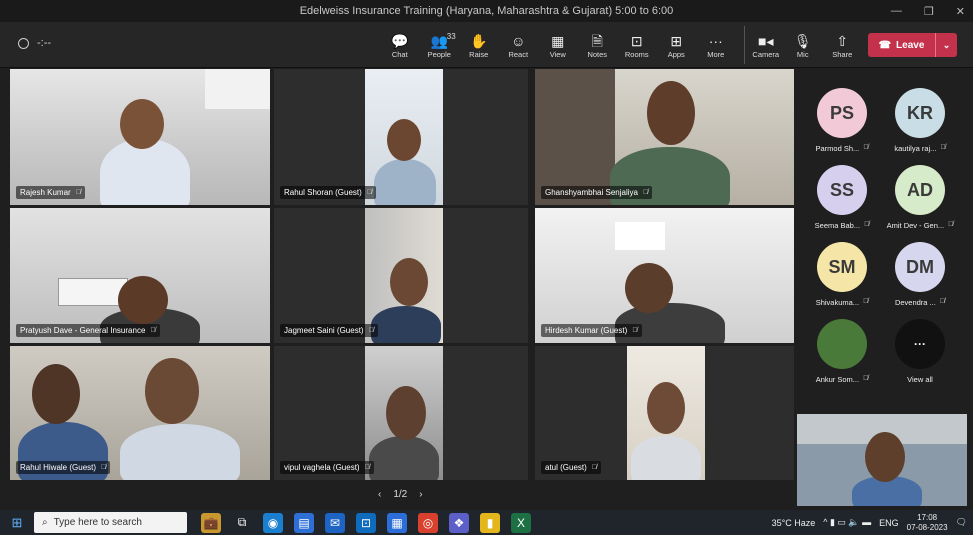 This screenshot has height=535, width=973. Describe the element at coordinates (401, 413) in the screenshot. I see `video-tile: vipul vaghela (Guest) 🎙̸` at that location.